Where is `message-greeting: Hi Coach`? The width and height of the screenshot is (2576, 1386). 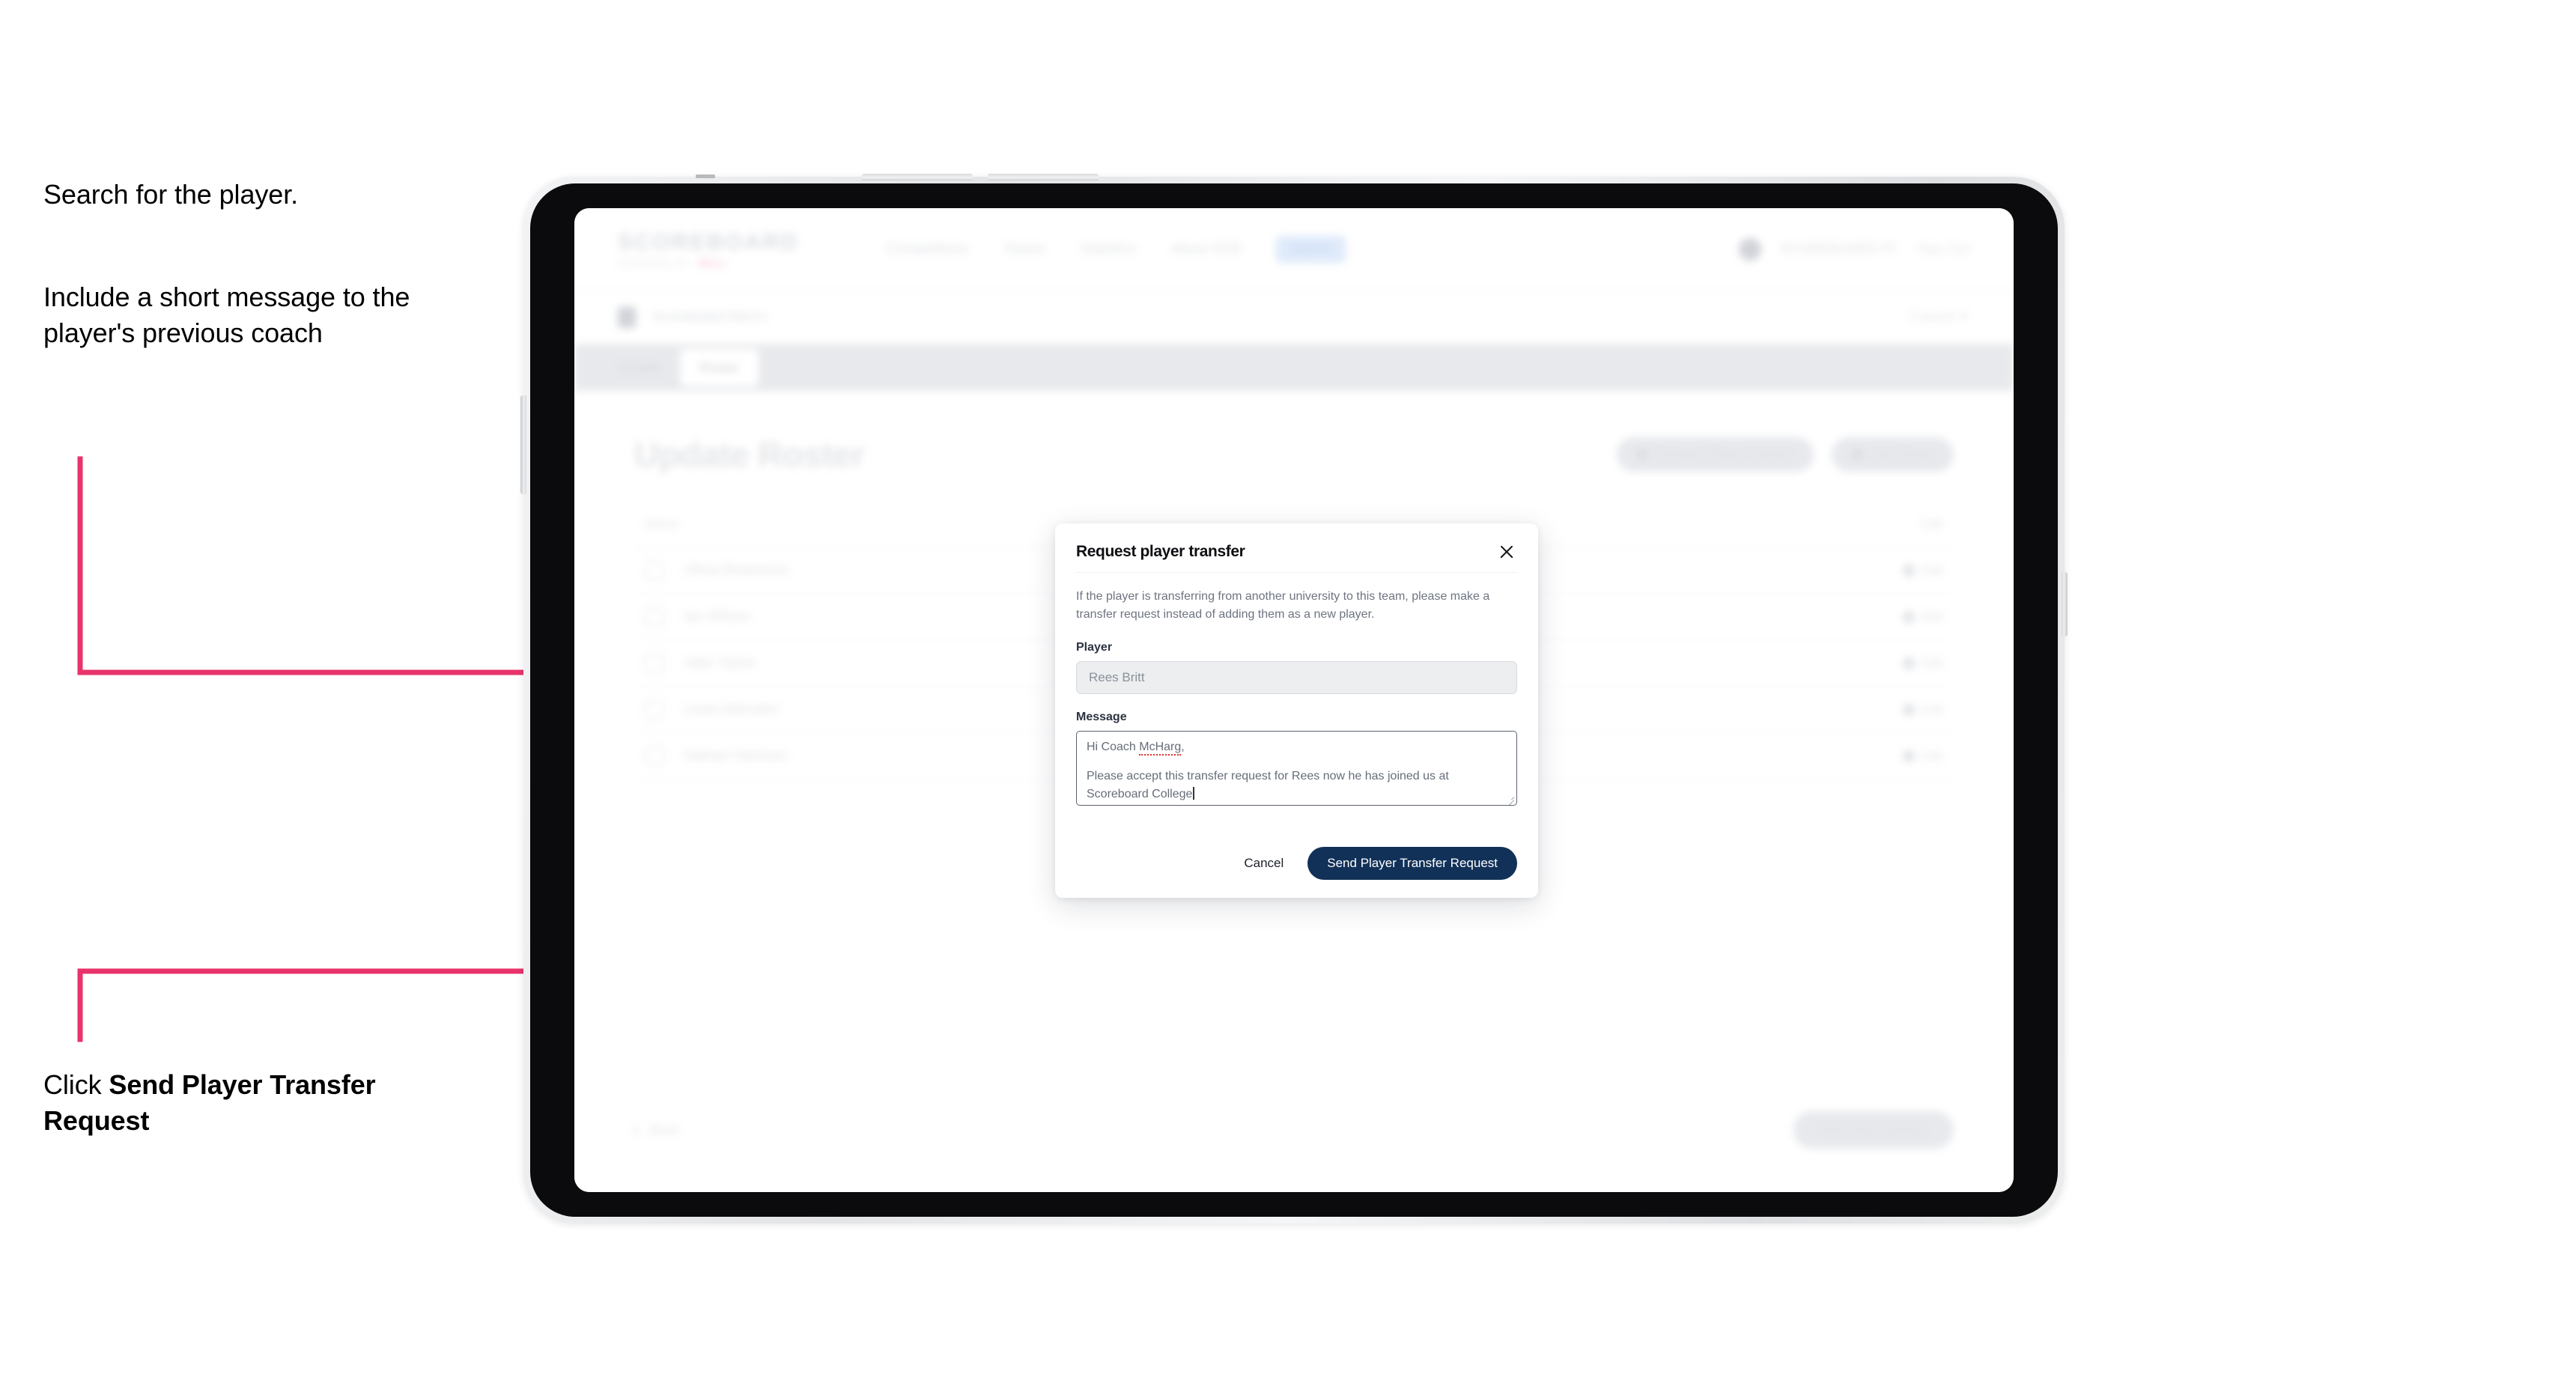 message-greeting: Hi Coach is located at coordinates (1113, 746).